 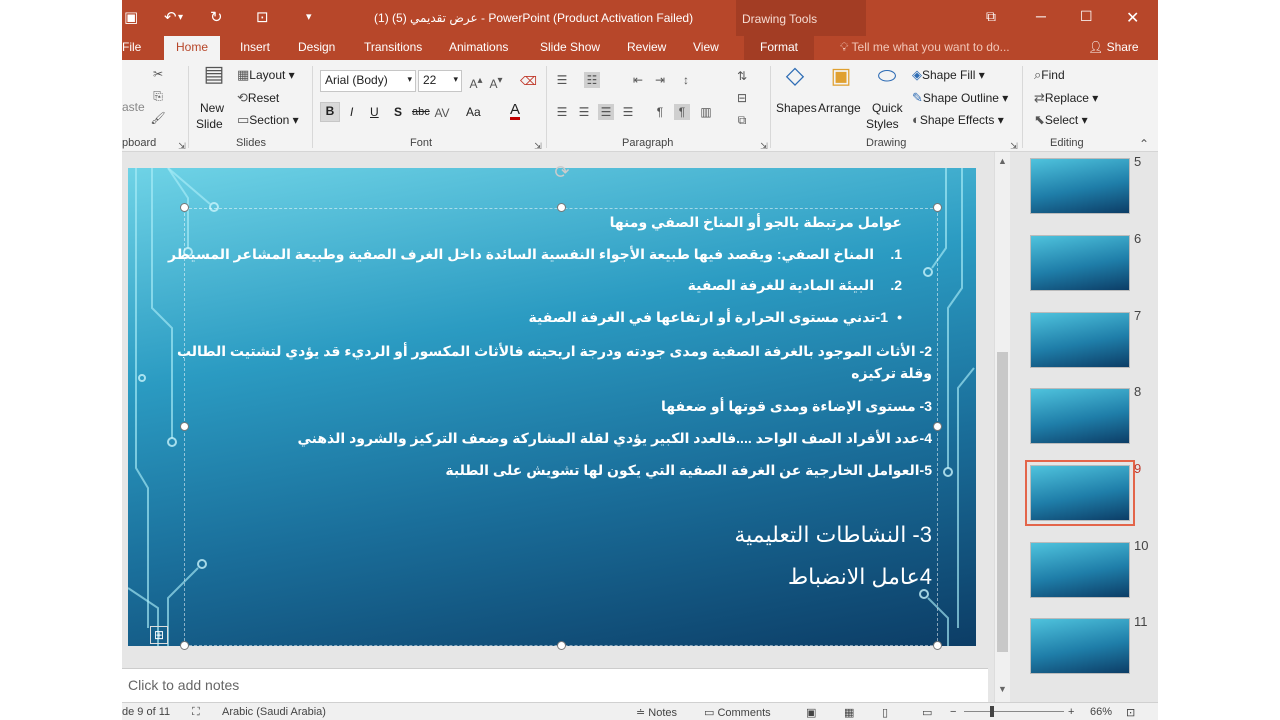 I want to click on replace-button: ⇄ Replace ▾, so click(x=1066, y=98).